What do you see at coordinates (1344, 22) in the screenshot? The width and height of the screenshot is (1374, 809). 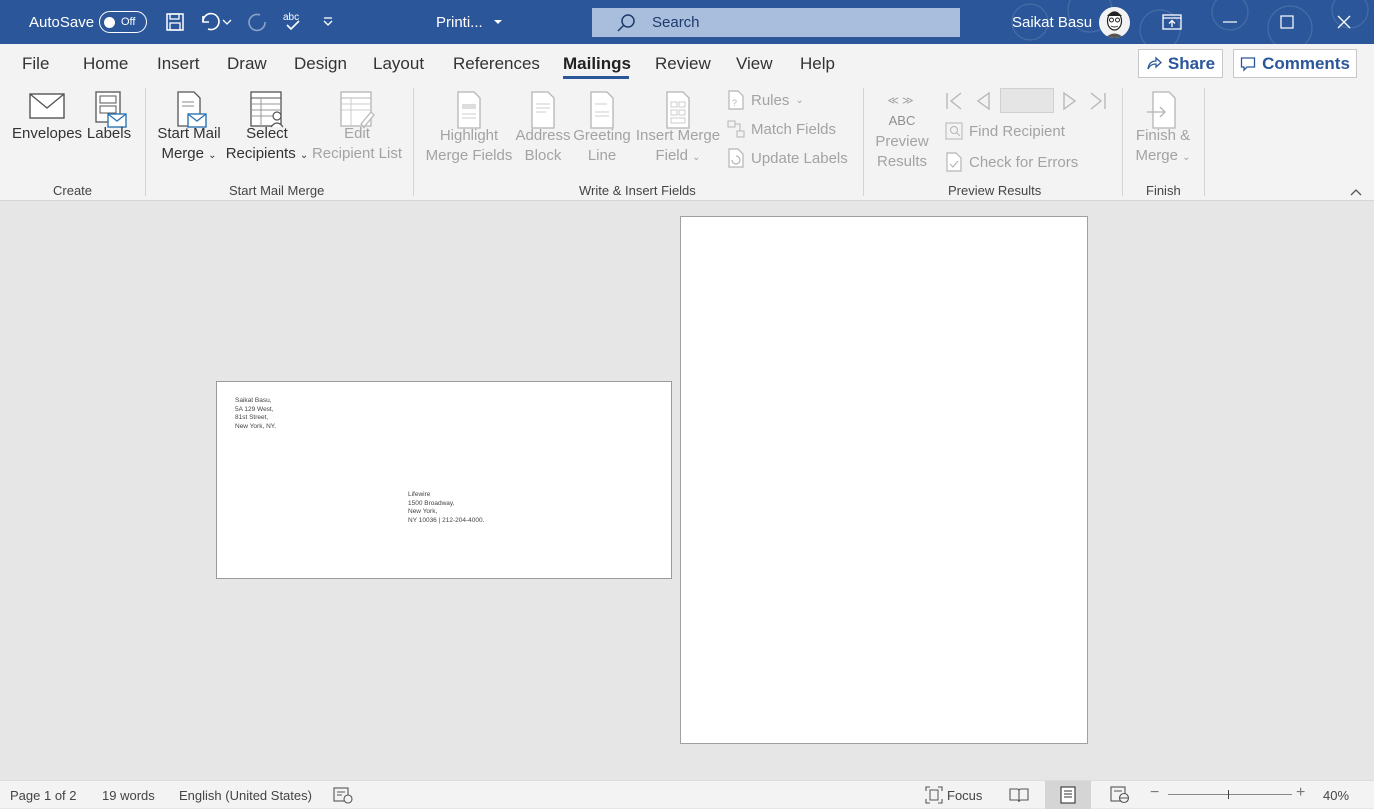 I see `close-icon` at bounding box center [1344, 22].